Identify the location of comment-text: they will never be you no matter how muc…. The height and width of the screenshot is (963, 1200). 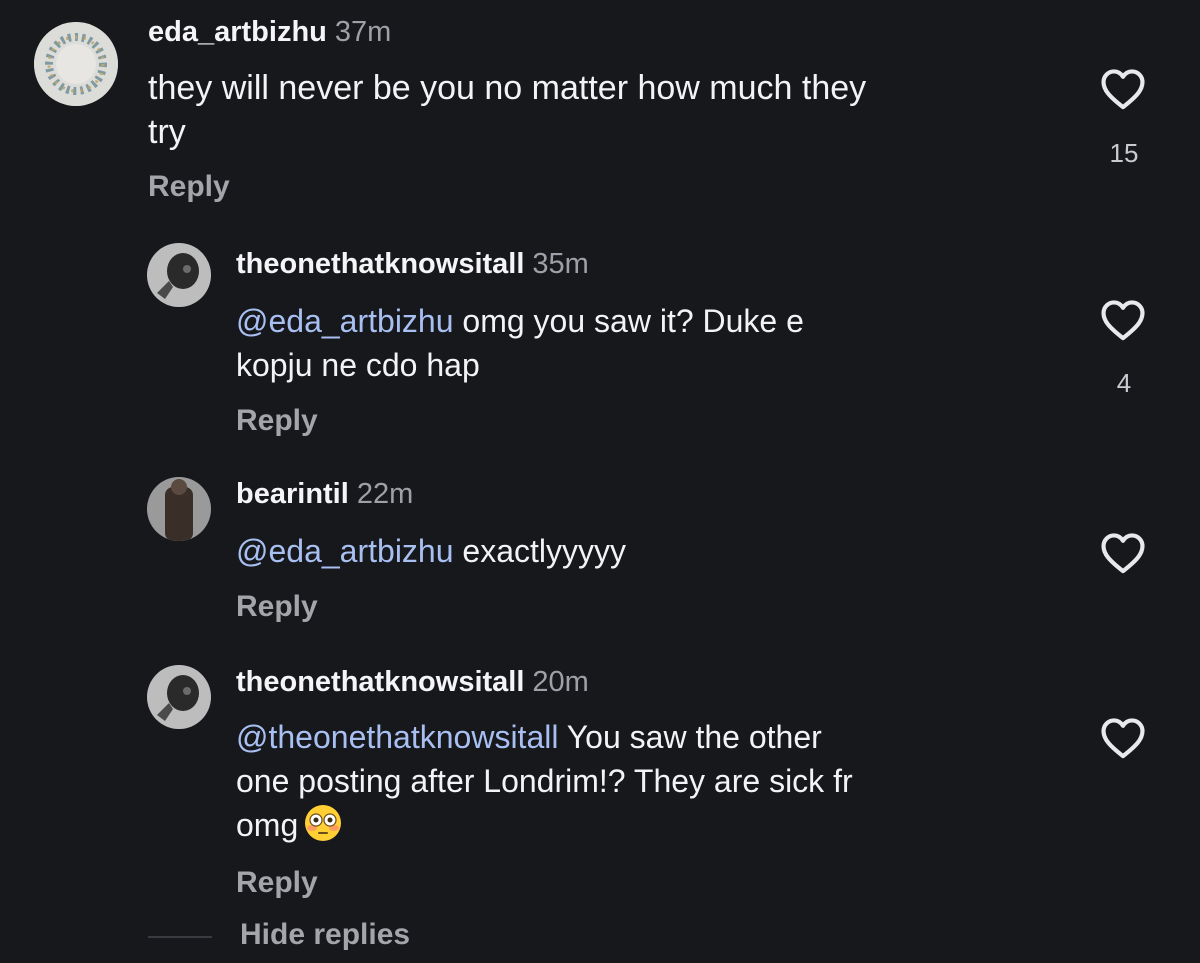
(507, 110).